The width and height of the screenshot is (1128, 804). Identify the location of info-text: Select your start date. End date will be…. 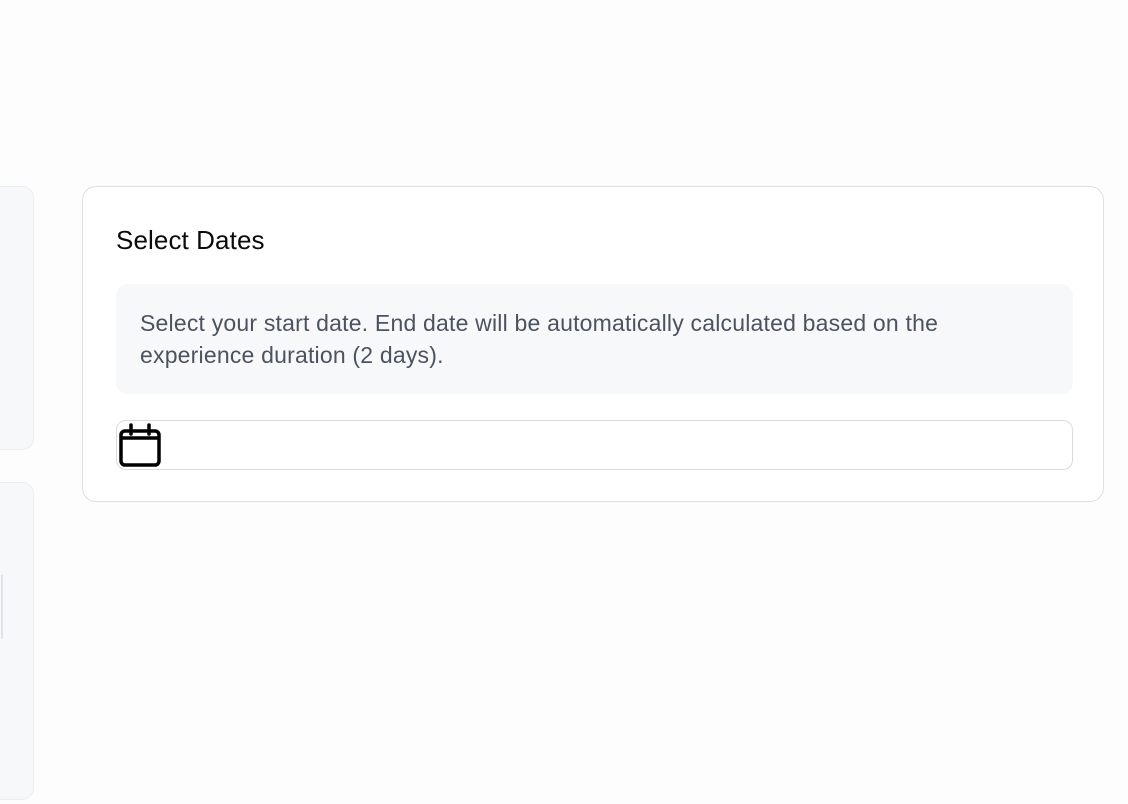
(539, 339).